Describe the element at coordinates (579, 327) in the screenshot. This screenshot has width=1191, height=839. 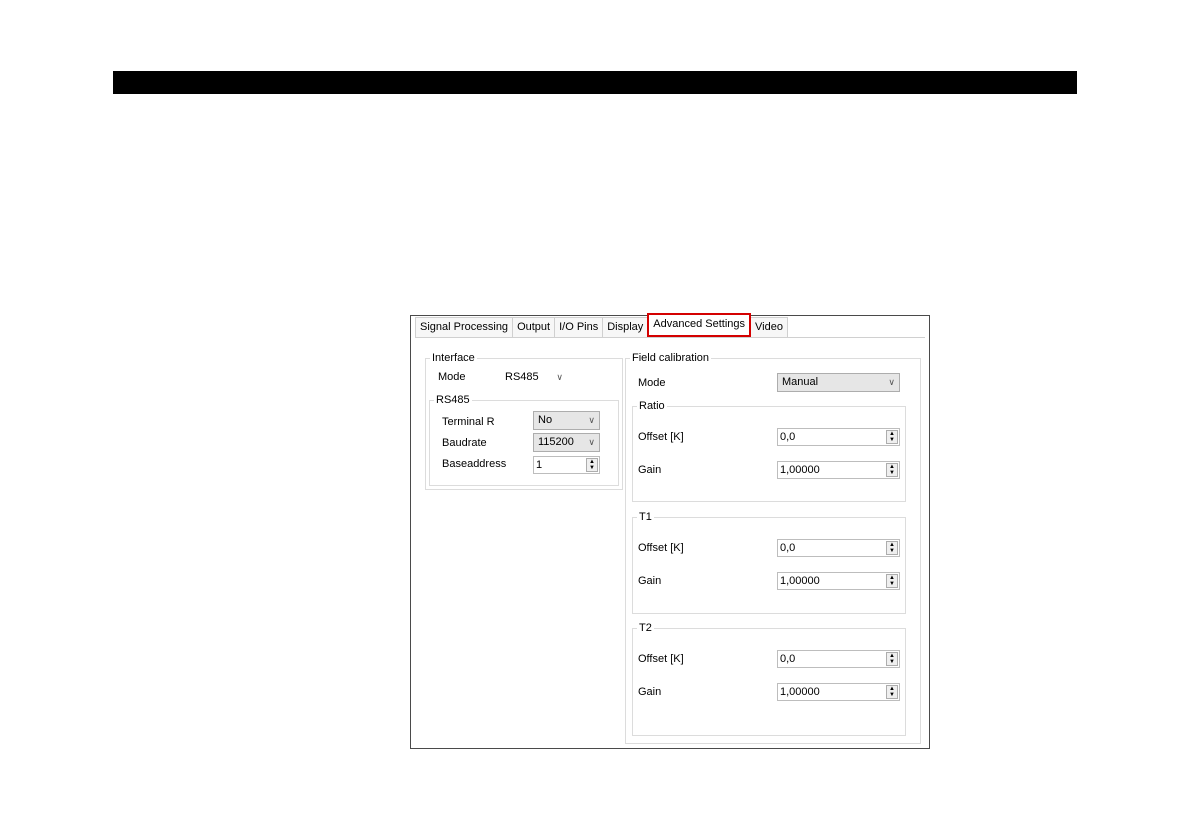
I see `tab-io-pins: I/O Pins` at that location.